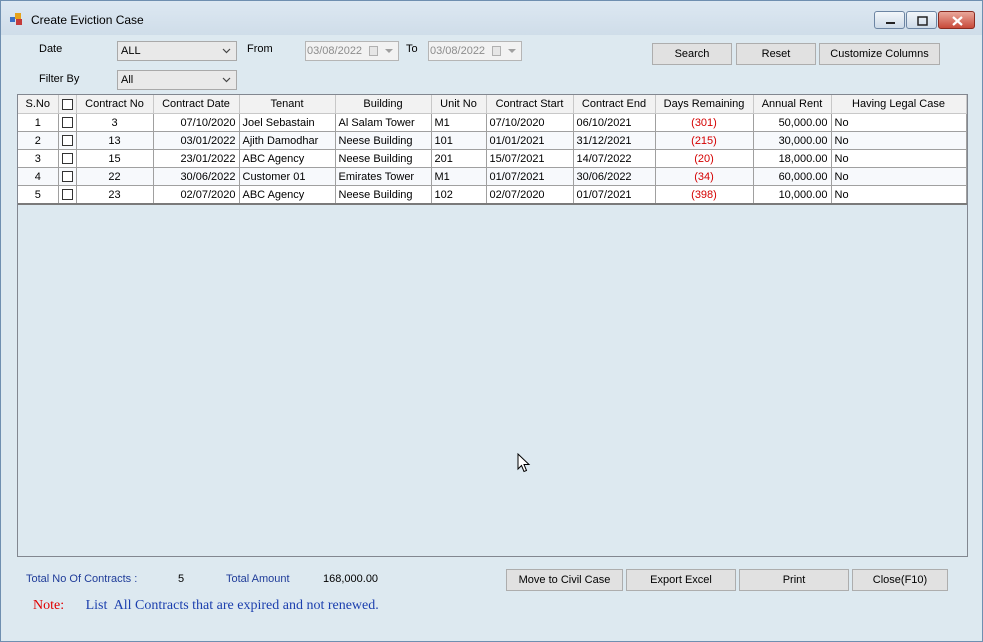  I want to click on cell-contract-start: 15/07/2021, so click(530, 158).